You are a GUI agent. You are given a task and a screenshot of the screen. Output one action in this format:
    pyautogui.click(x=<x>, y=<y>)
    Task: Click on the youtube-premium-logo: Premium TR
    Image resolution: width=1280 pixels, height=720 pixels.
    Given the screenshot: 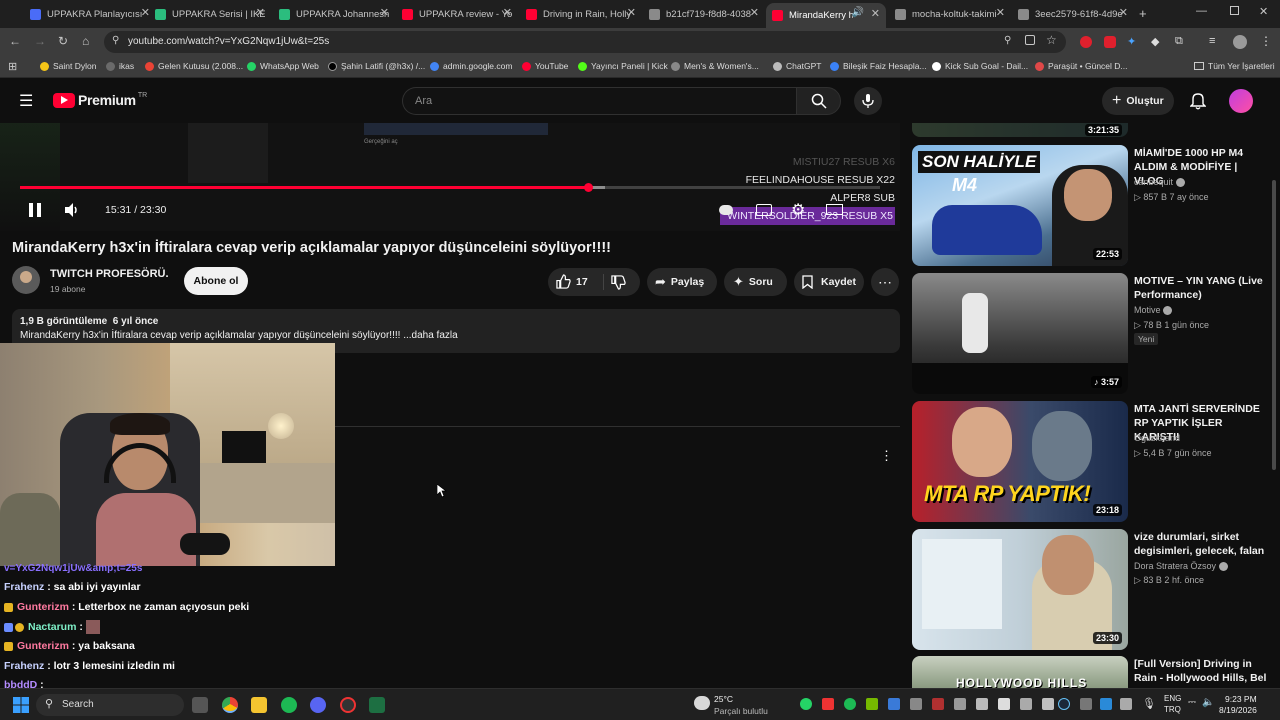 What is the action you would take?
    pyautogui.click(x=100, y=100)
    